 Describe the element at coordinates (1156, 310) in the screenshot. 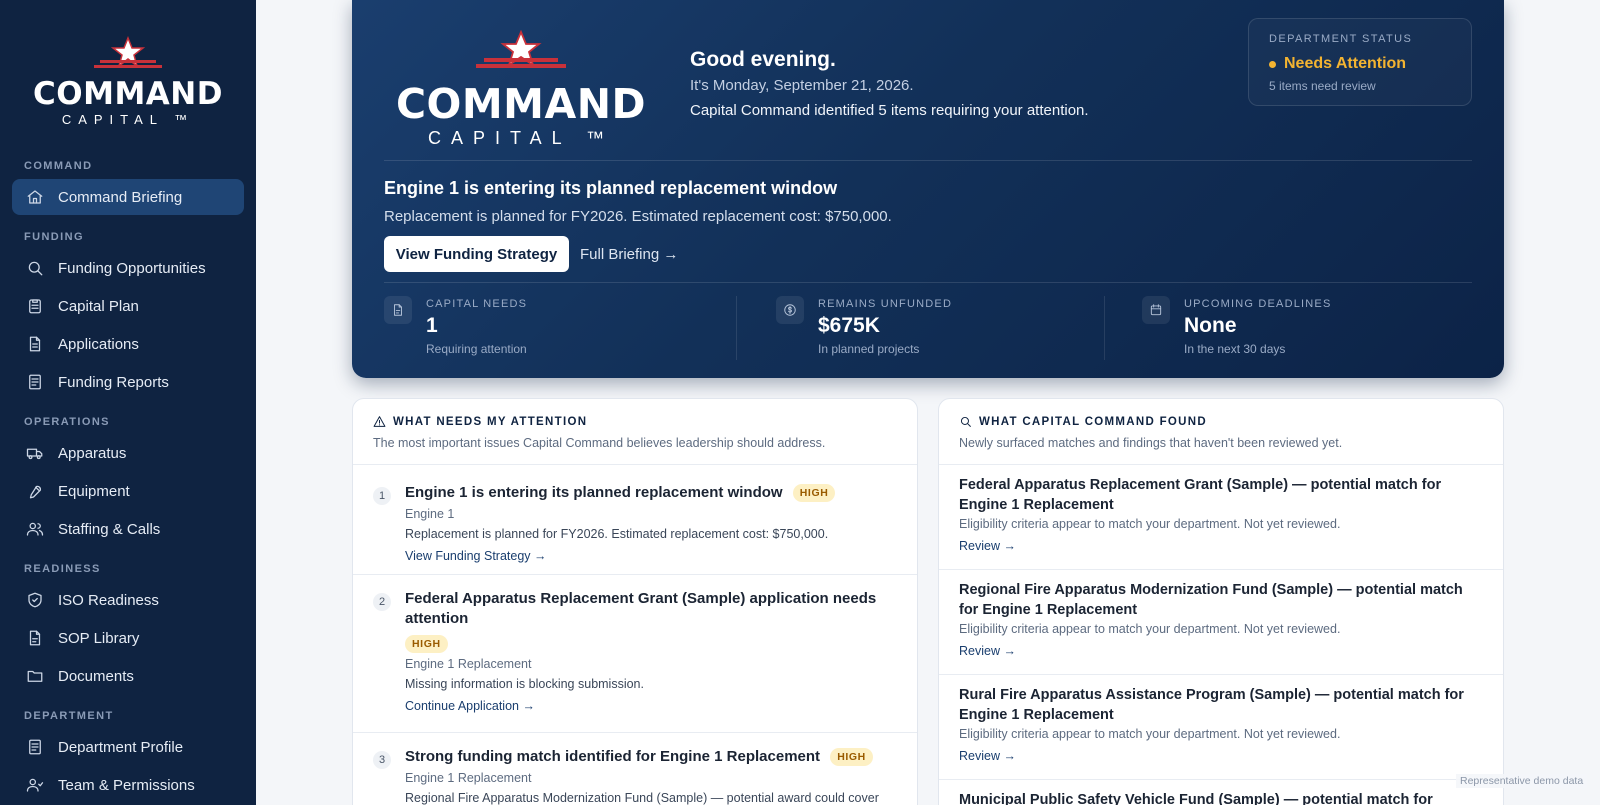

I see `calendar-icon` at that location.